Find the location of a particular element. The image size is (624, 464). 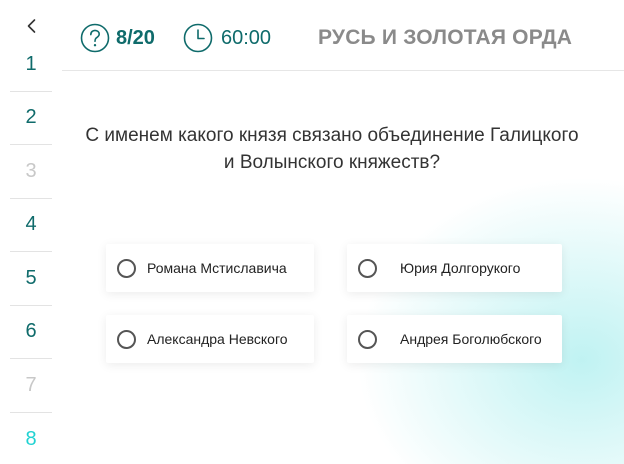

quiz-header: 8/20 60:00 РУСЬ И ЗОЛОТАЯ ОРДА is located at coordinates (343, 35).